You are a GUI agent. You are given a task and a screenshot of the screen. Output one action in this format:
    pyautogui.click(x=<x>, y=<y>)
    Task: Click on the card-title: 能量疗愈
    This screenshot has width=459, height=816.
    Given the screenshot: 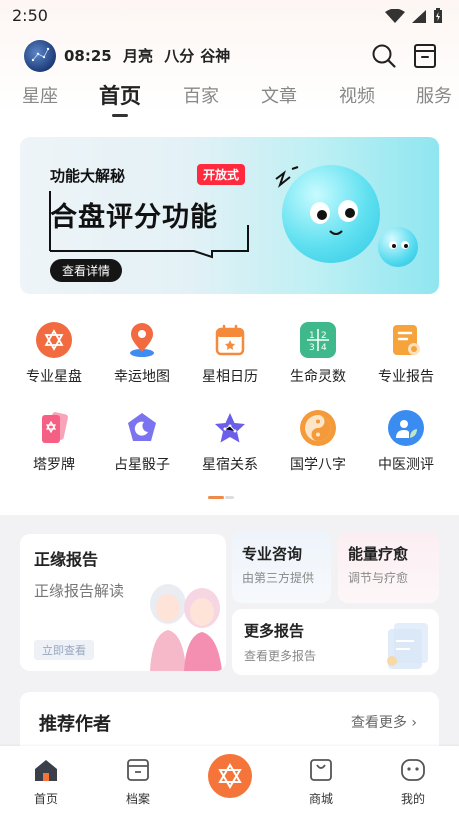 What is the action you would take?
    pyautogui.click(x=378, y=554)
    